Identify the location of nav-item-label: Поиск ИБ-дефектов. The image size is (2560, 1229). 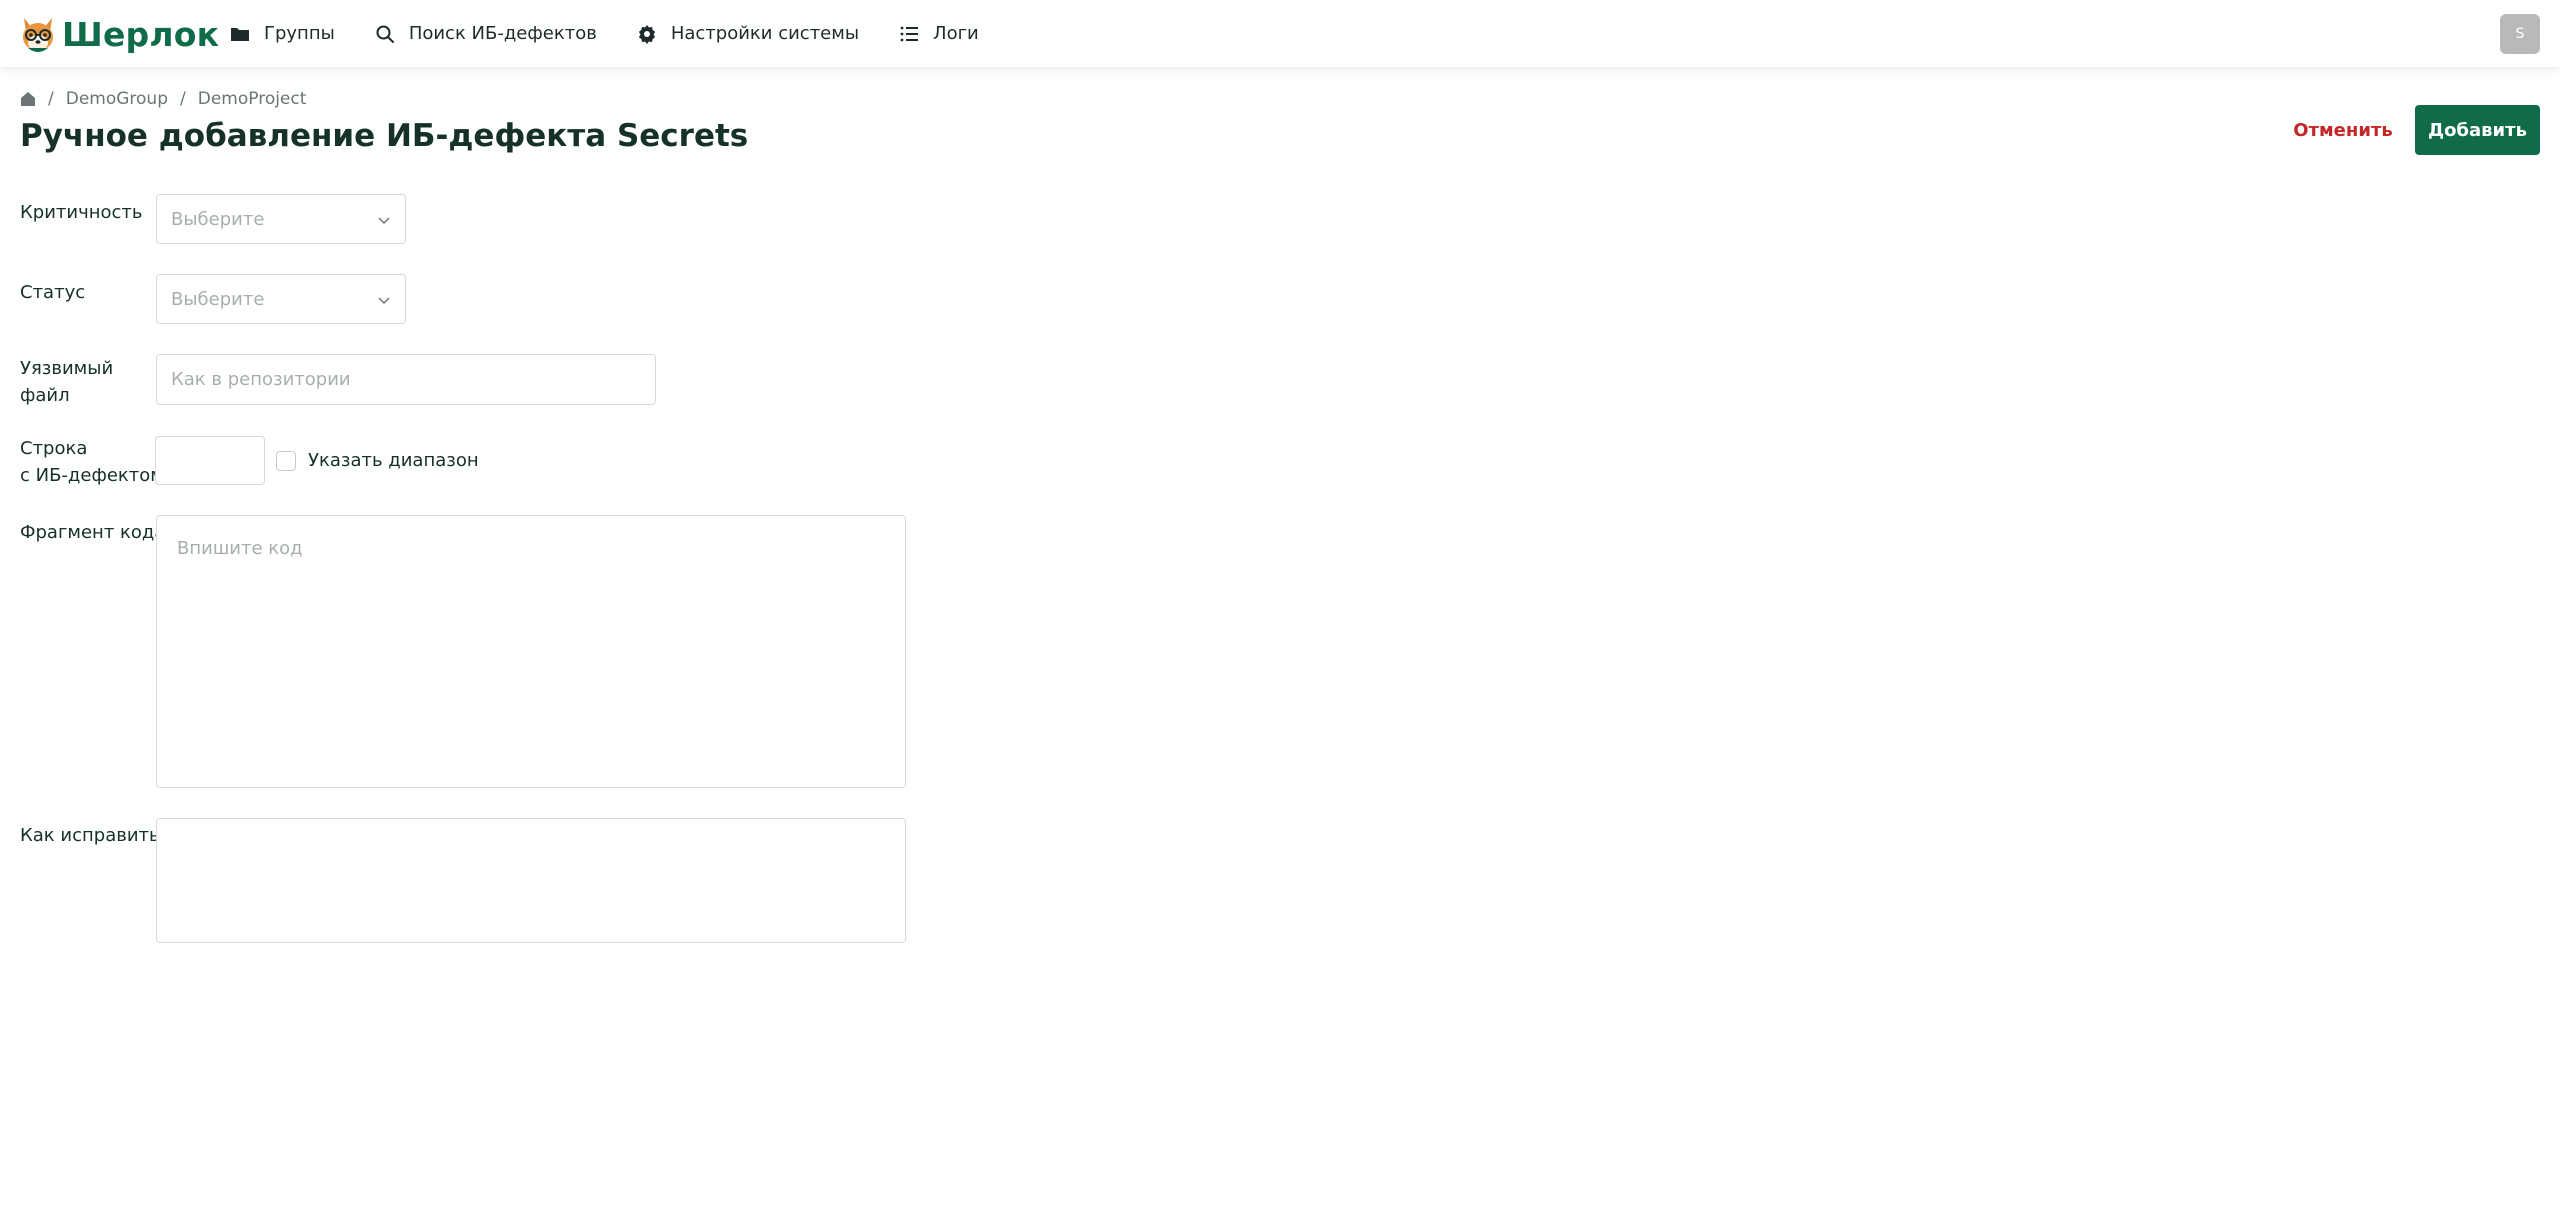
(502, 33).